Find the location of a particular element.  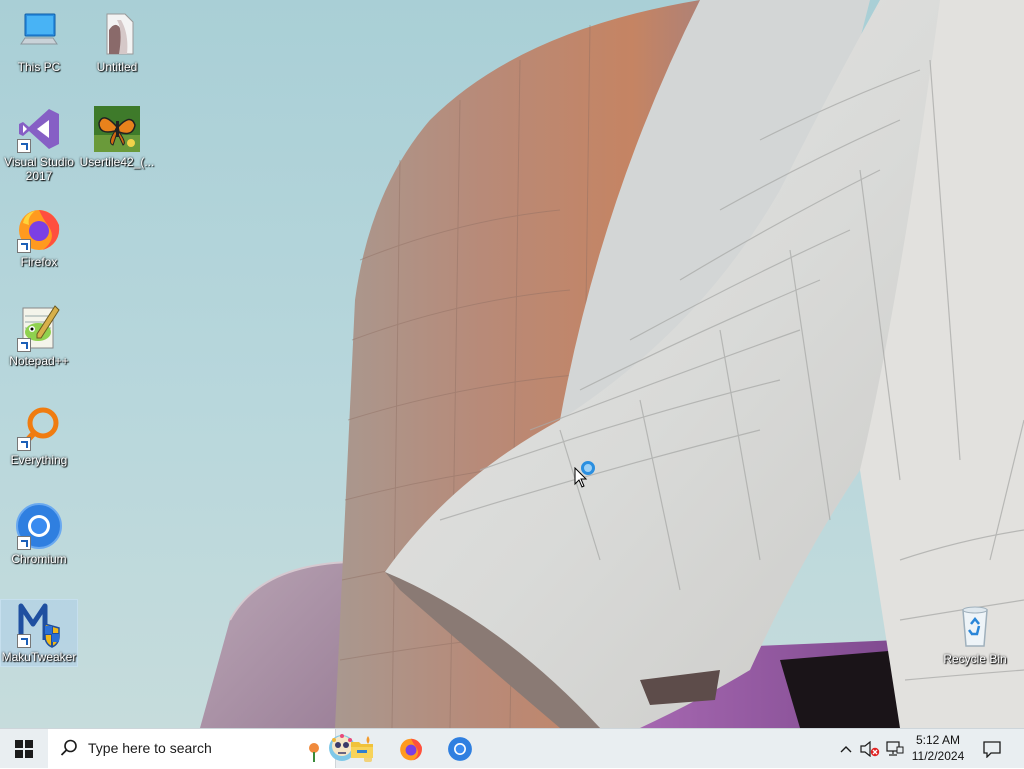

icon-label: Notepad++ is located at coordinates (39, 361).